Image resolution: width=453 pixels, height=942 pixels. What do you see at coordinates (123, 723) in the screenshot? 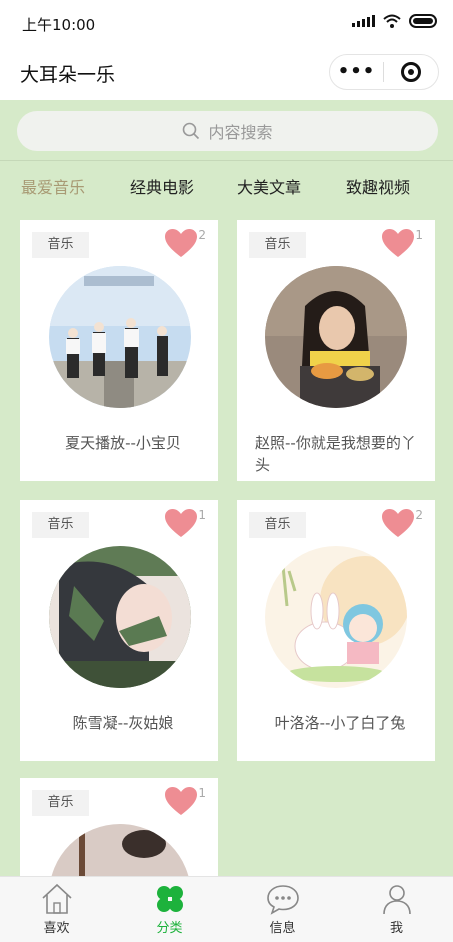
I see `card-title: 陈雪凝--灰姑娘` at bounding box center [123, 723].